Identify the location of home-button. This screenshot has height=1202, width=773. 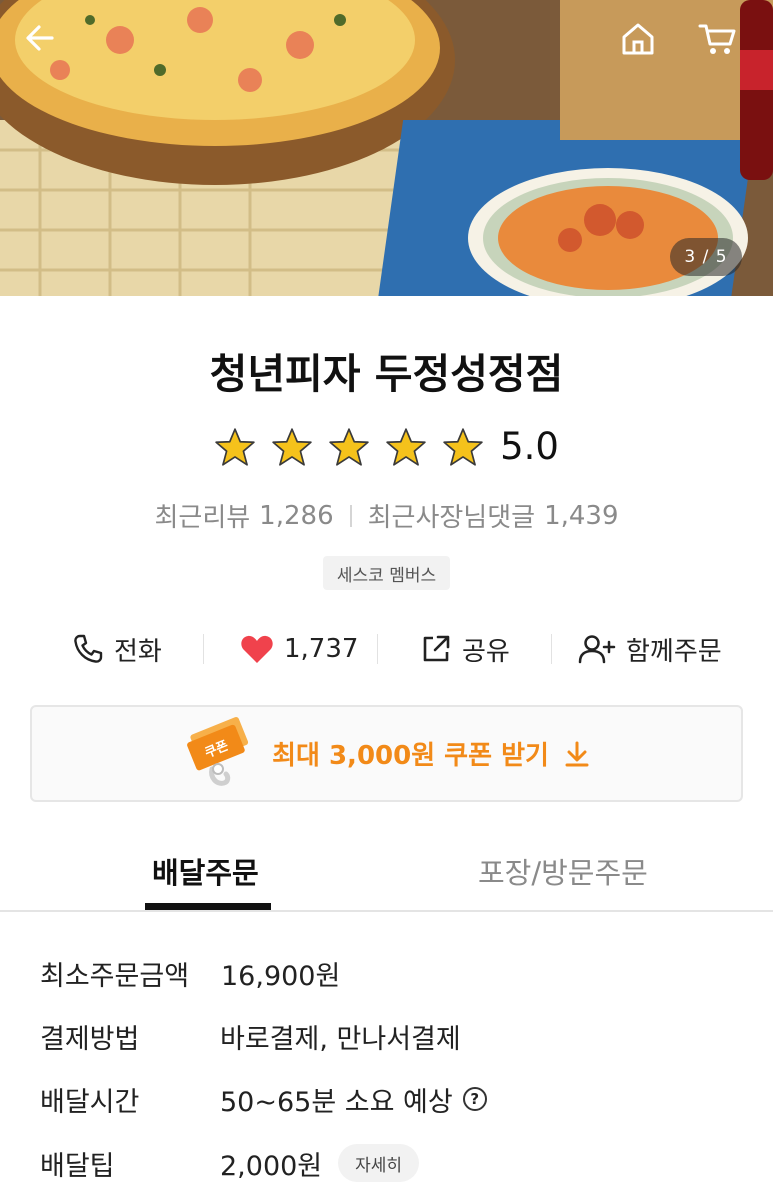
(645, 46).